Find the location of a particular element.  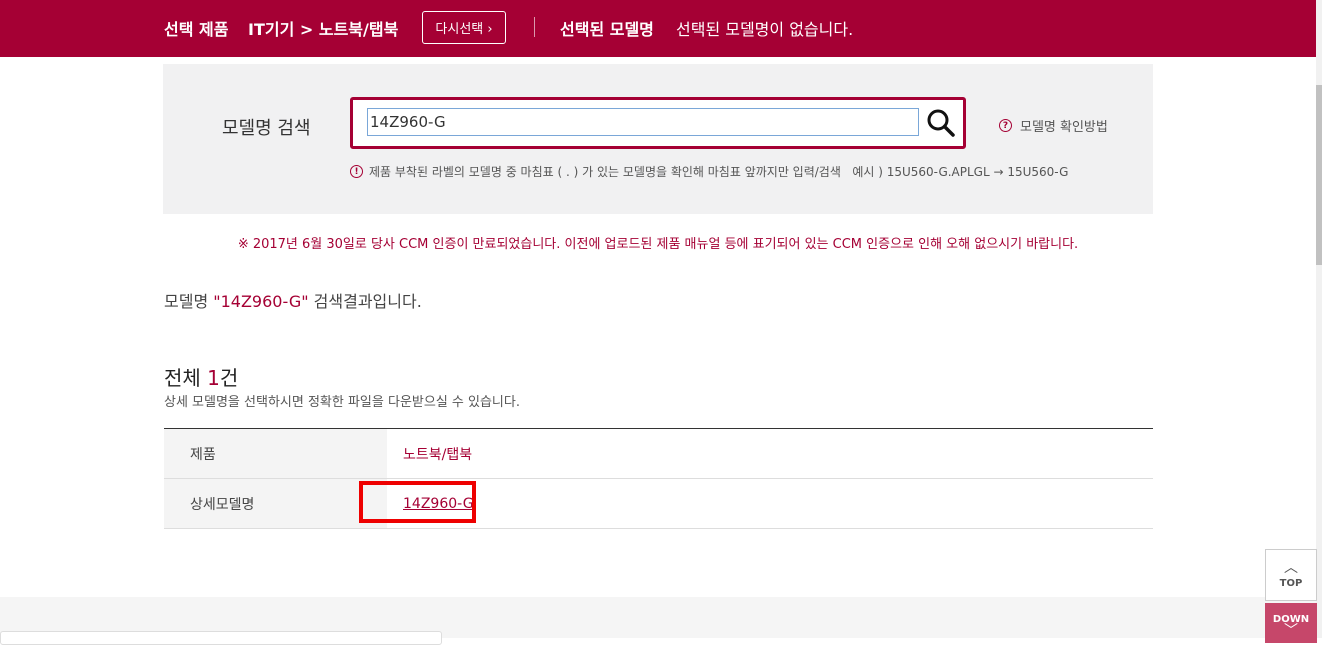

result-table: 제품 노트북/탭북 상세모델명 14Z960-G is located at coordinates (658, 478).